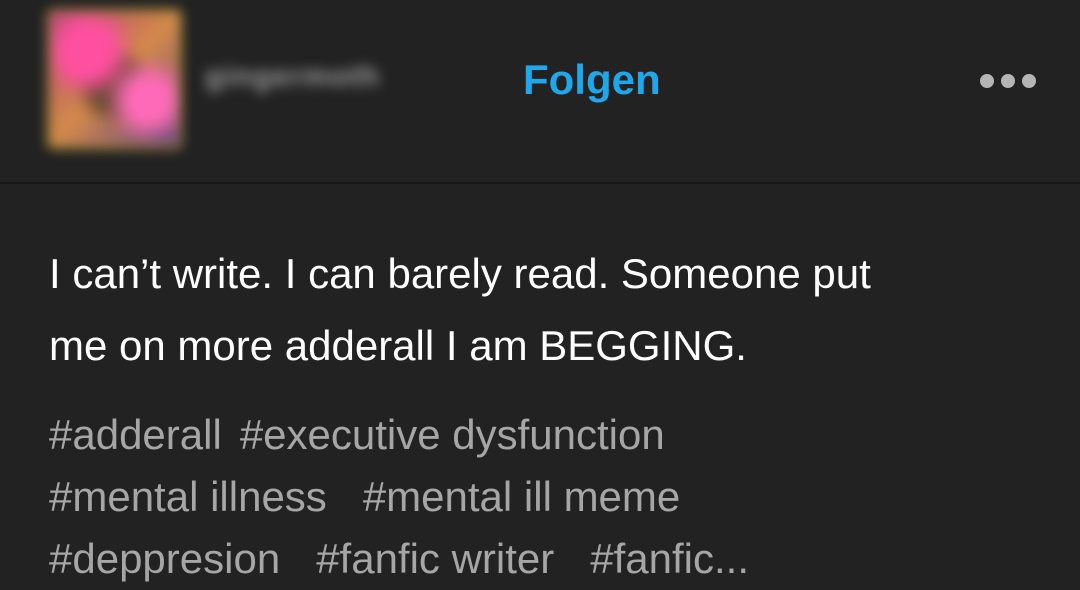 This screenshot has width=1080, height=590. What do you see at coordinates (592, 80) in the screenshot?
I see `follow-button: Folgen` at bounding box center [592, 80].